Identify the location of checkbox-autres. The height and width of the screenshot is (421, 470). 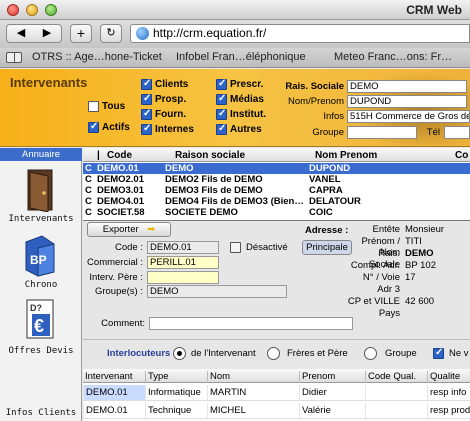
(221, 129).